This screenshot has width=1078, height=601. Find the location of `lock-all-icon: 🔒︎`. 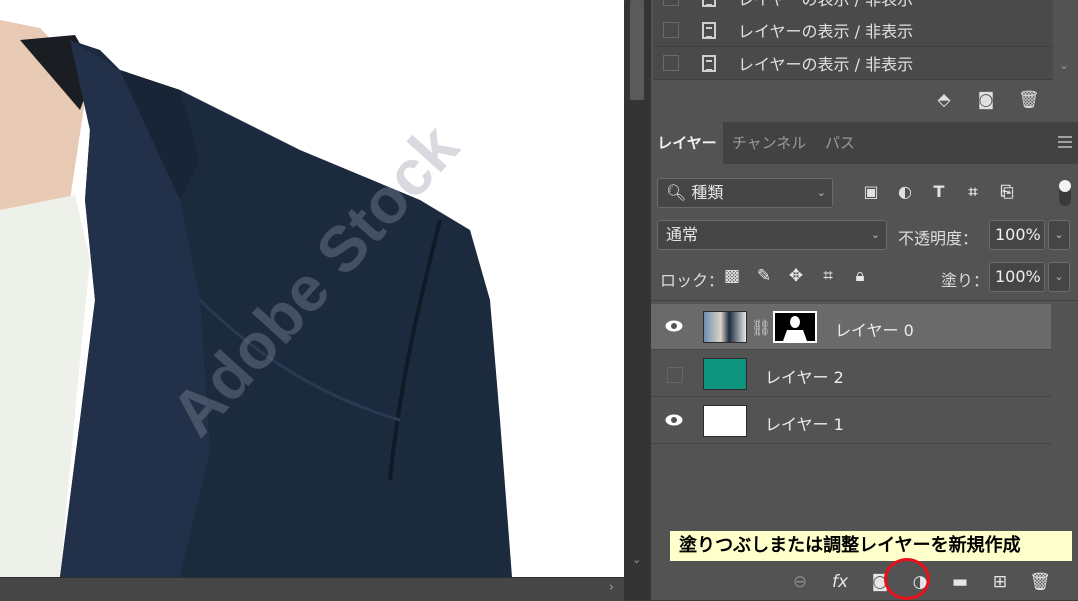

lock-all-icon: 🔒︎ is located at coordinates (860, 276).